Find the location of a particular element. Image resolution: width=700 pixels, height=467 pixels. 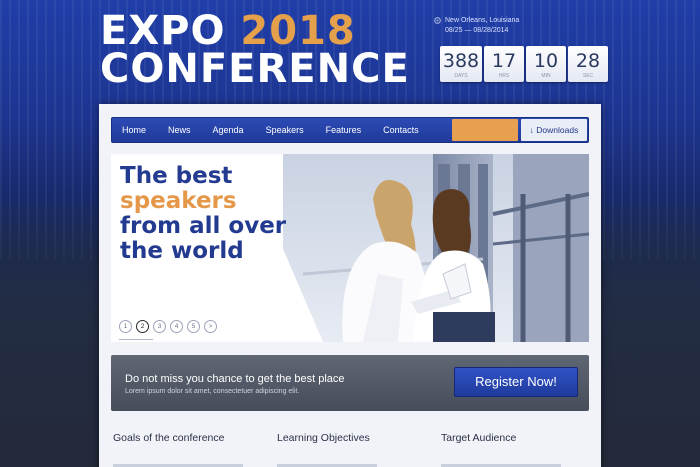

hero-line-3: from all over is located at coordinates (203, 226).